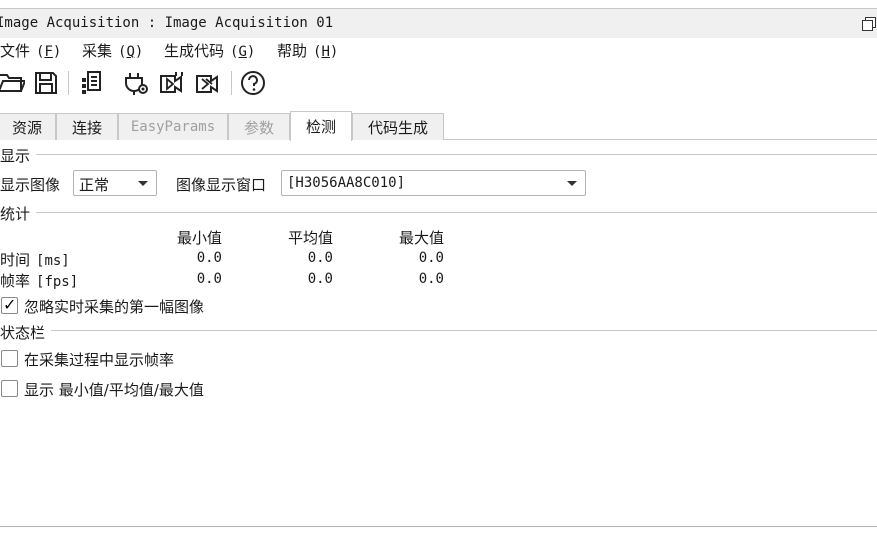  I want to click on menu-file: 文件 (F), so click(30, 50).